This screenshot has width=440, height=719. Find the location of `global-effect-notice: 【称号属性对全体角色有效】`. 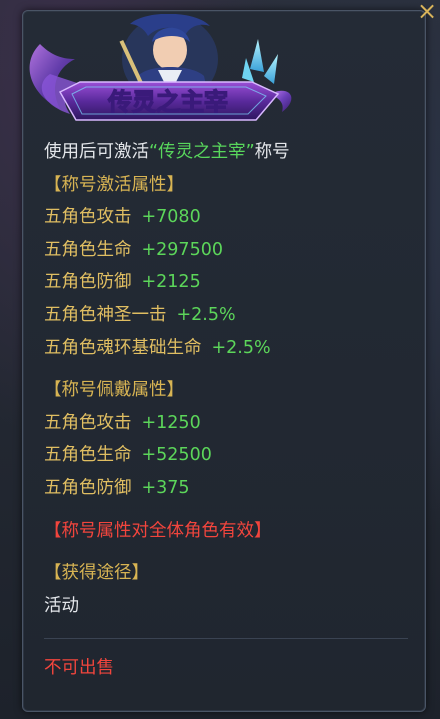

global-effect-notice: 【称号属性对全体角色有效】 is located at coordinates (158, 530).